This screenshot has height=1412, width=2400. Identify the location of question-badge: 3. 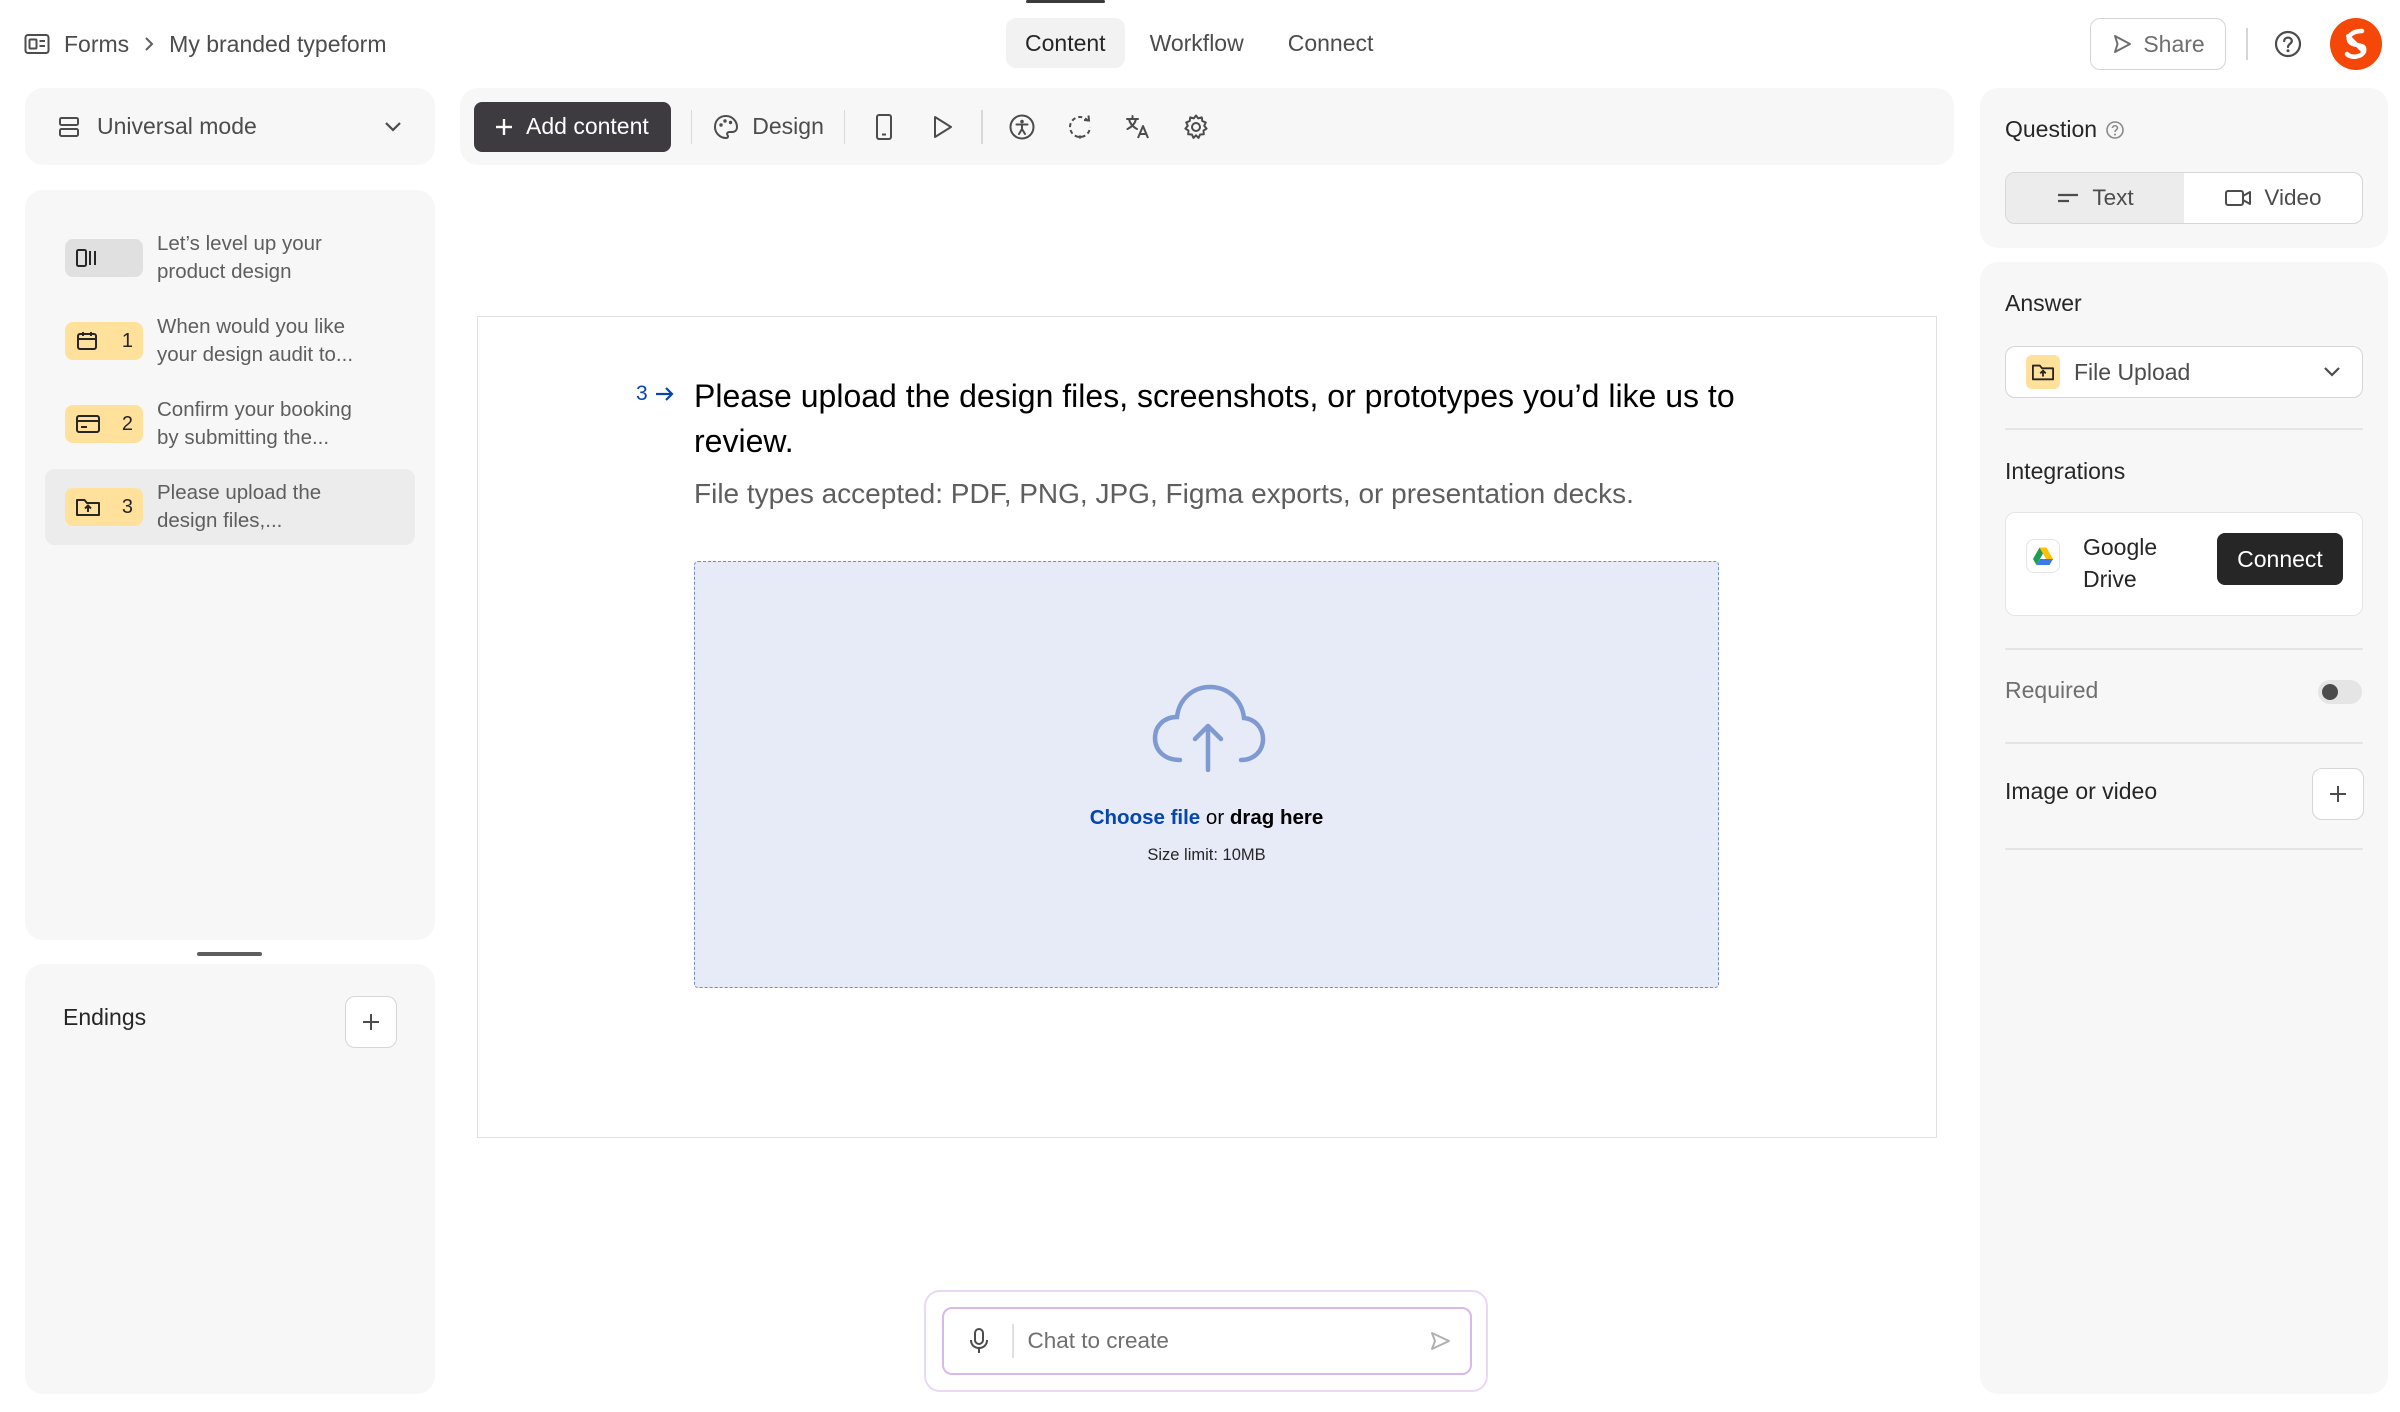
(104, 507).